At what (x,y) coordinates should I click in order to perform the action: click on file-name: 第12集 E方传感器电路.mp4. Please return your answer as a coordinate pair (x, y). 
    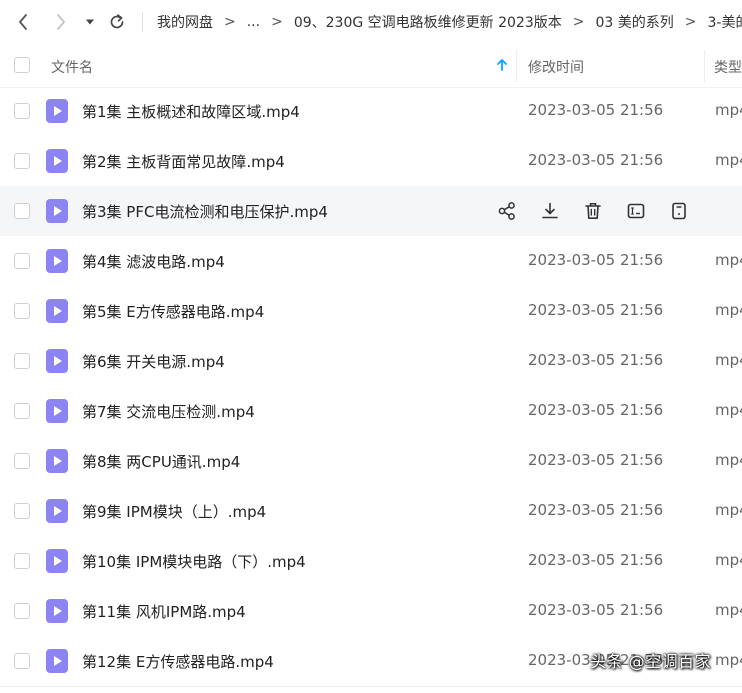
    Looking at the image, I should click on (178, 661).